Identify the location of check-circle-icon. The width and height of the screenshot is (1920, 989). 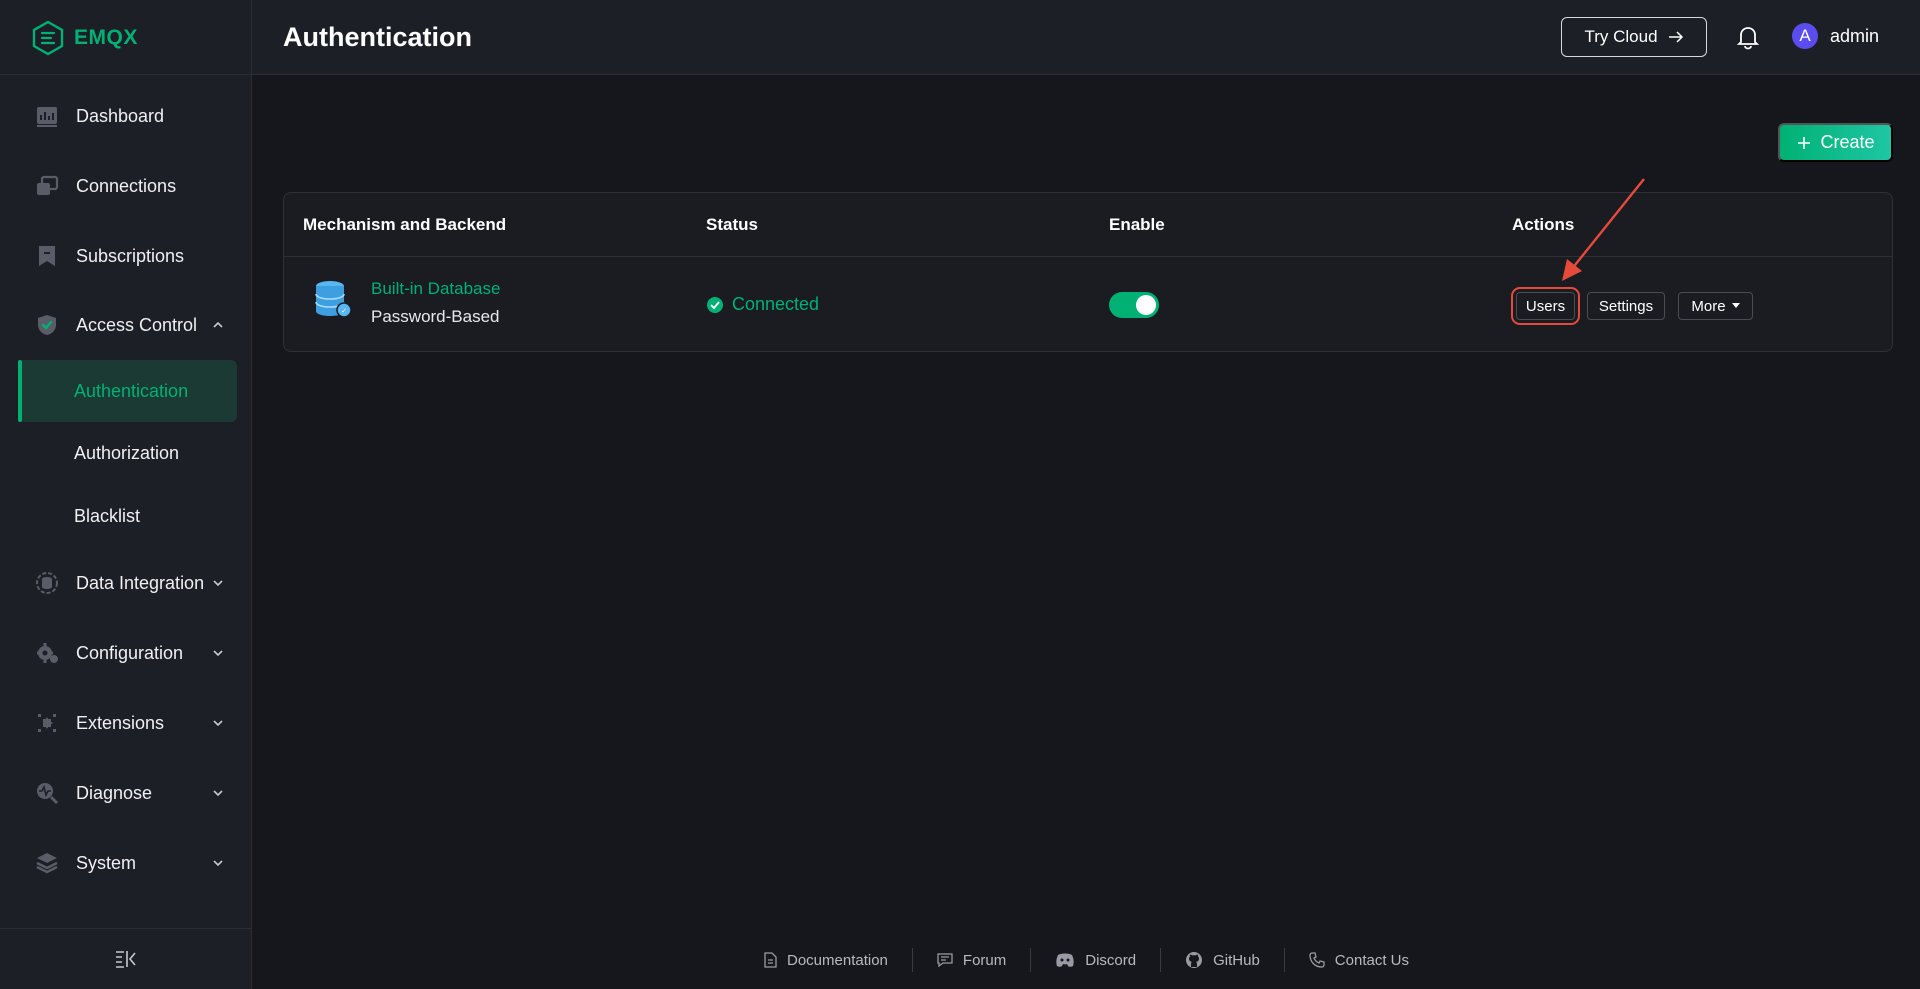
(715, 304).